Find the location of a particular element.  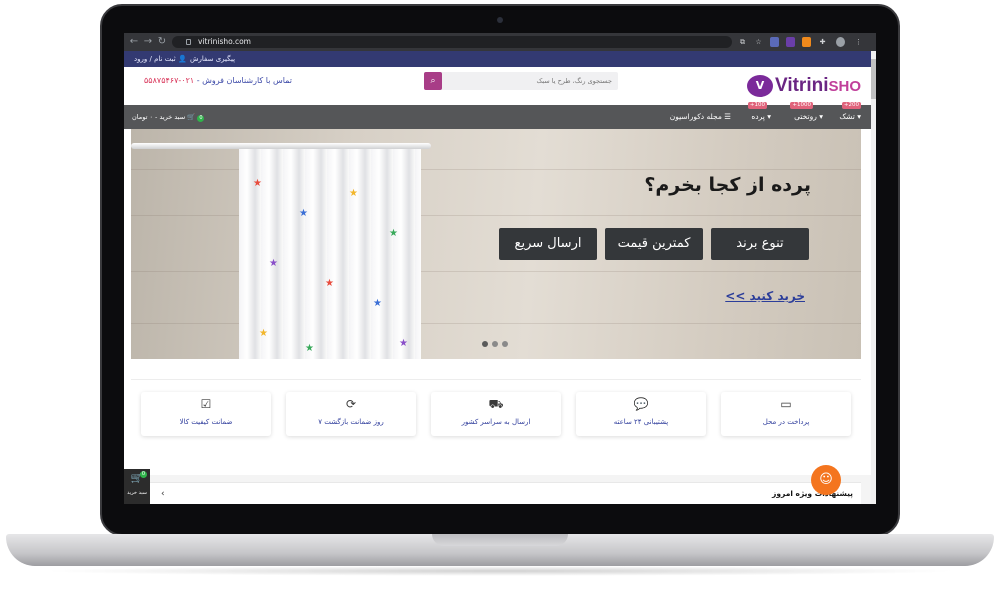

star-icon: ☆ is located at coordinates (758, 42).